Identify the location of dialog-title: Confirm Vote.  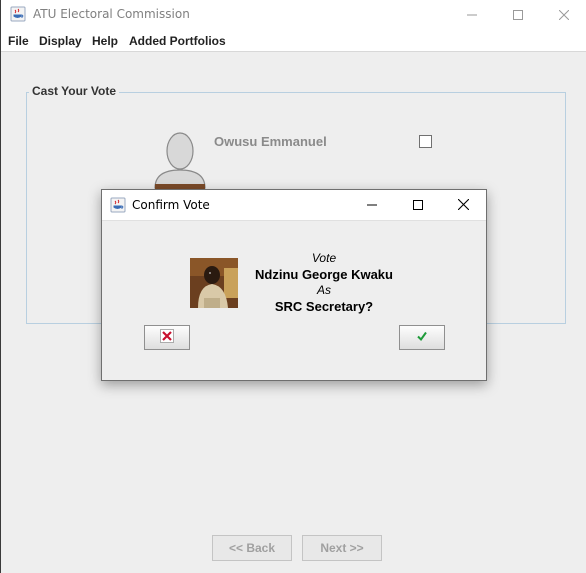
(171, 205).